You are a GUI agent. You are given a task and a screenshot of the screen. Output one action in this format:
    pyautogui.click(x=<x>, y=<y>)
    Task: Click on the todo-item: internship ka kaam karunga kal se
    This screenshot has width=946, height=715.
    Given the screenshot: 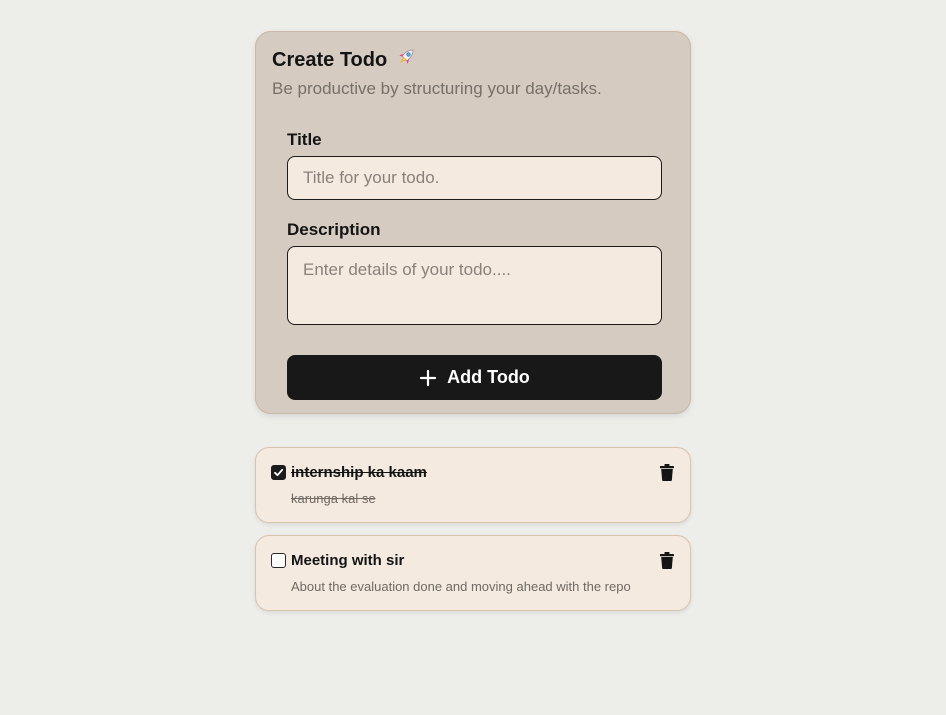 What is the action you would take?
    pyautogui.click(x=473, y=485)
    